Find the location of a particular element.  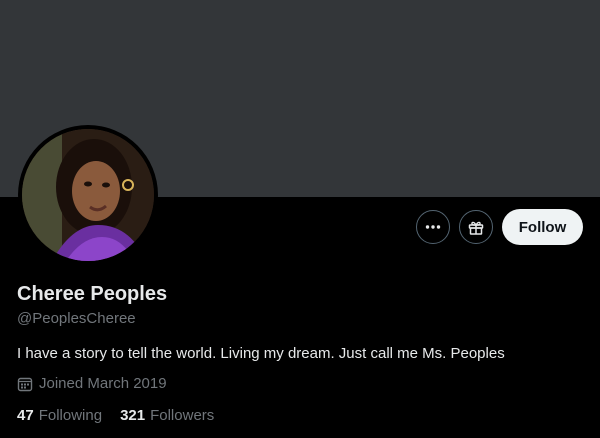

following-label: Following is located at coordinates (70, 415).